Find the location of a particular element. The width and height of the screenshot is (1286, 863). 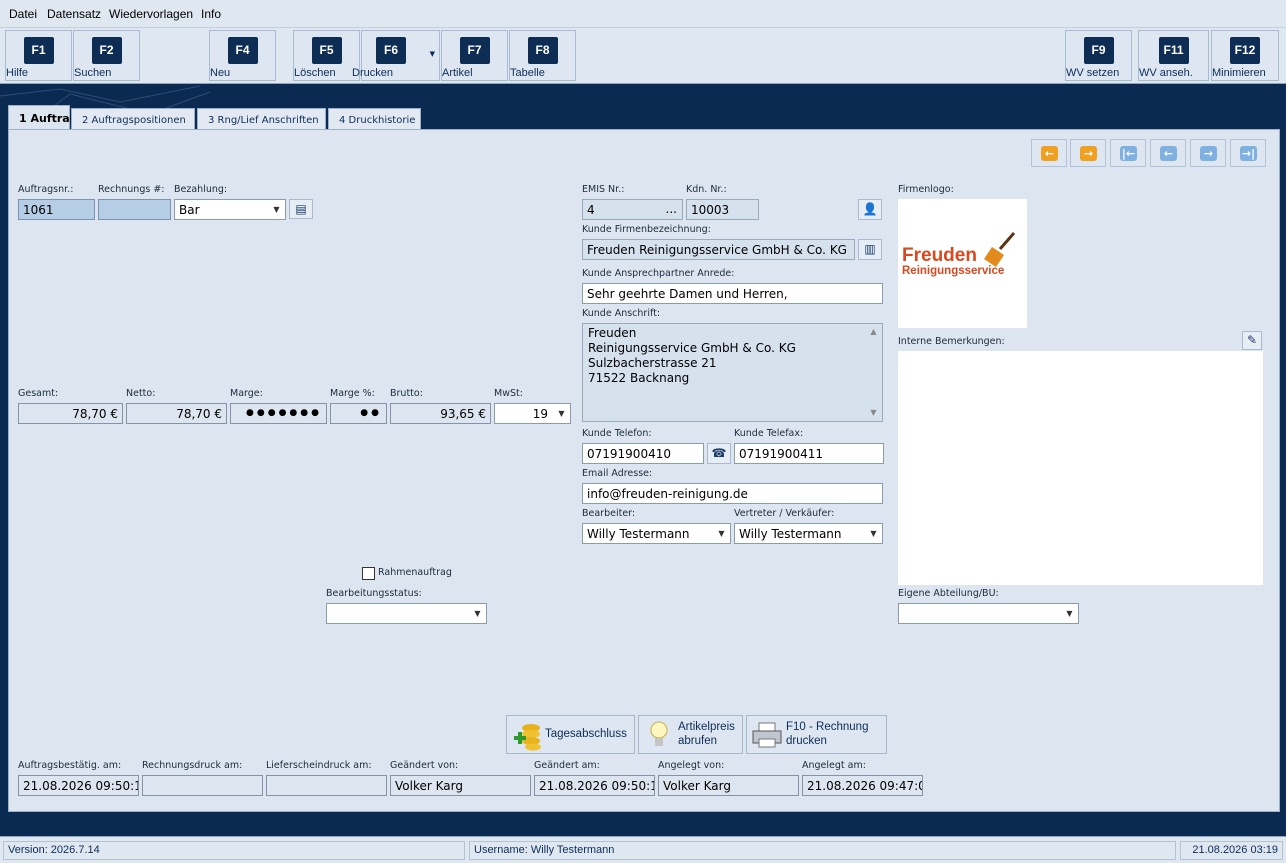

rechnungsdruck-field is located at coordinates (202, 785).